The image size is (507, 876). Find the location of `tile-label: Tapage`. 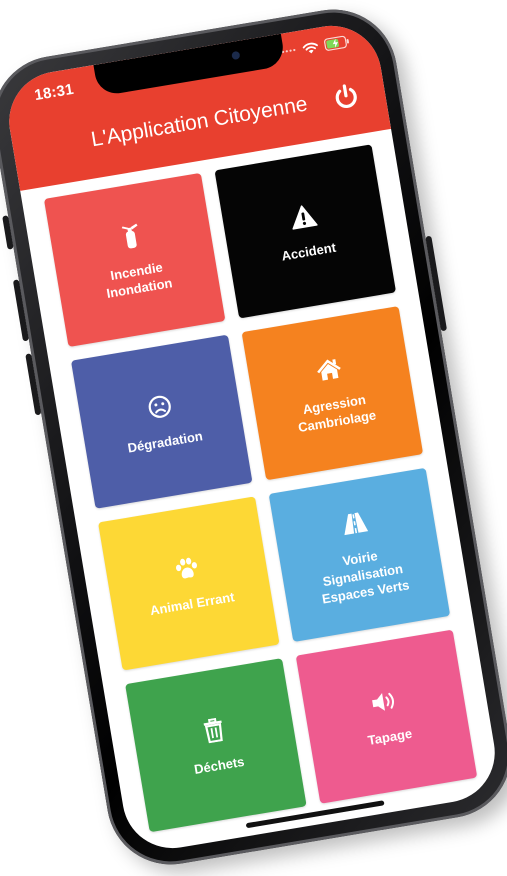

tile-label: Tapage is located at coordinates (390, 736).